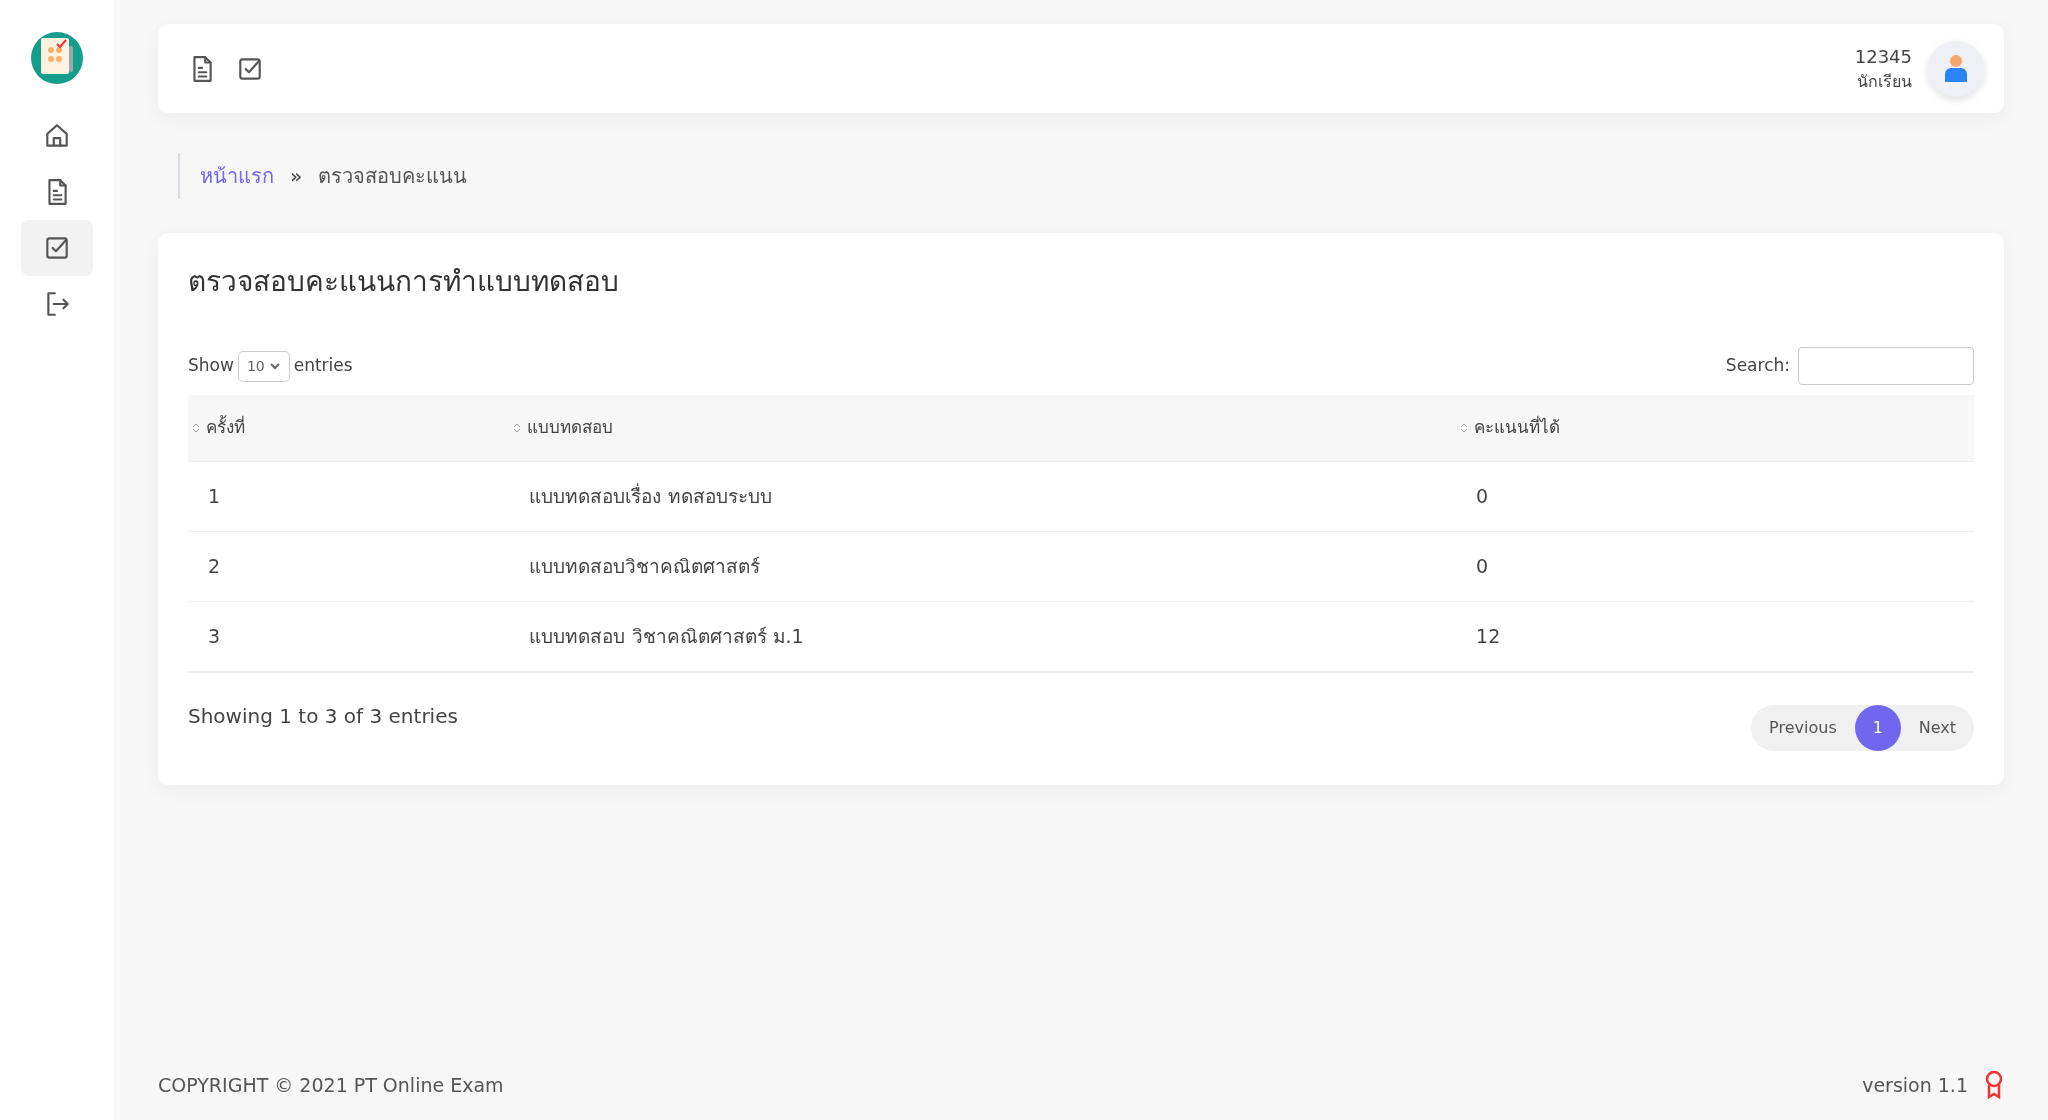 The width and height of the screenshot is (2048, 1120). Describe the element at coordinates (1883, 57) in the screenshot. I see `user-id: 12345` at that location.